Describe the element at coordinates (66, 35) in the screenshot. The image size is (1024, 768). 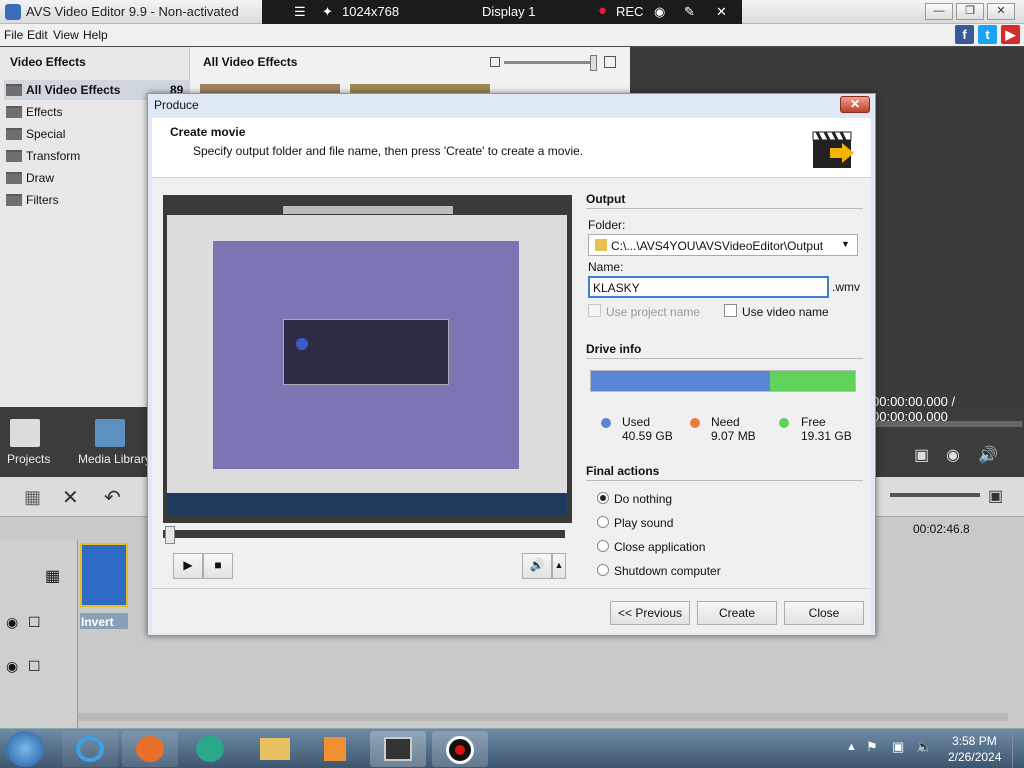
I see `menu-view: View` at that location.